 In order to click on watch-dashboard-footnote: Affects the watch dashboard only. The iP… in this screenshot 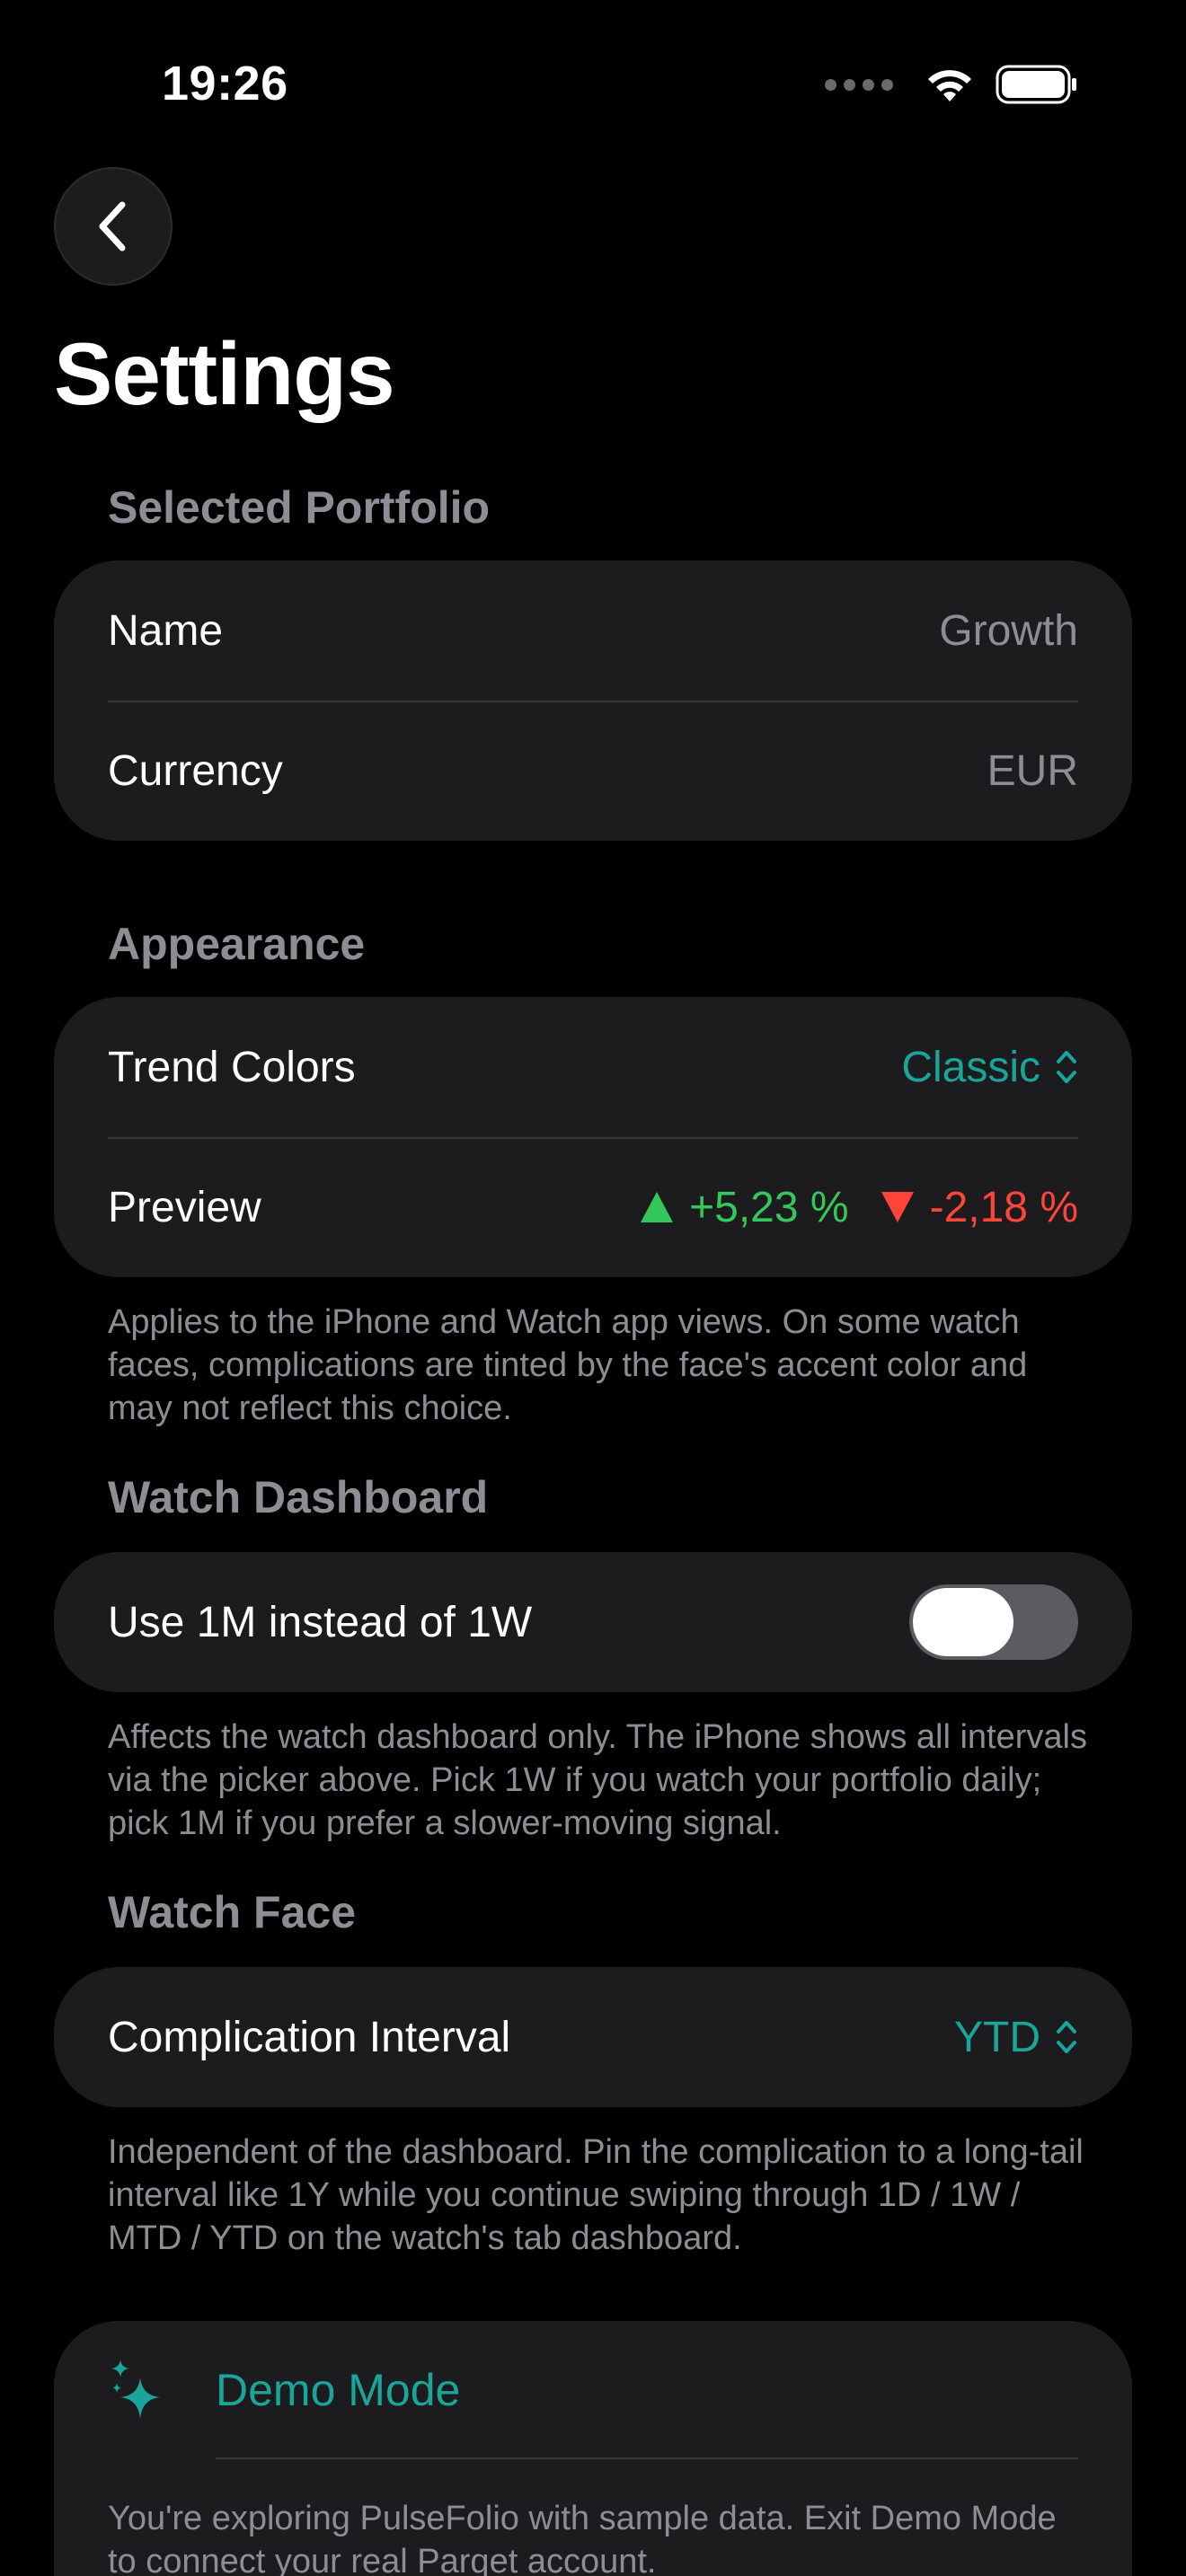, I will do `click(597, 1780)`.